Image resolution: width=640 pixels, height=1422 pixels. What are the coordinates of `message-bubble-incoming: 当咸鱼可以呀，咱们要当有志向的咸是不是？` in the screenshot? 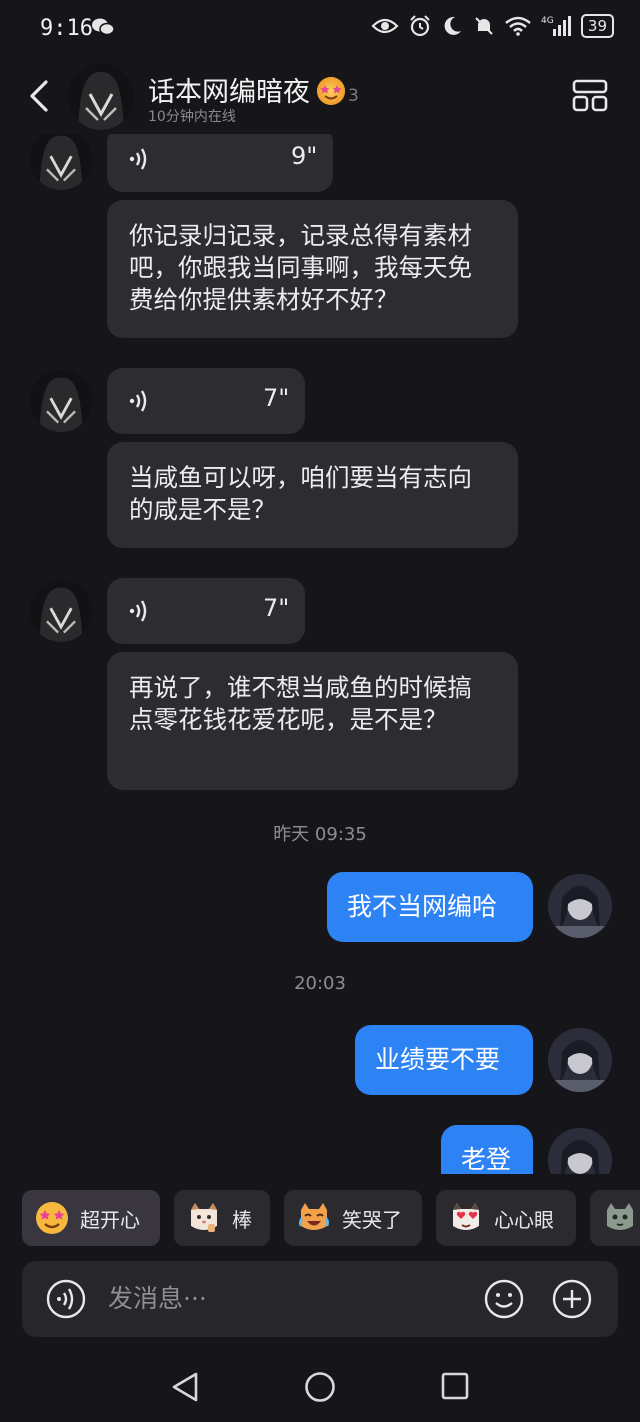 It's located at (312, 495).